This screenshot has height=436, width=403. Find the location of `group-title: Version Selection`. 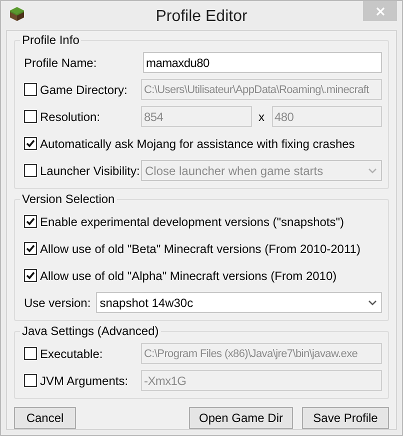

group-title: Version Selection is located at coordinates (68, 199).